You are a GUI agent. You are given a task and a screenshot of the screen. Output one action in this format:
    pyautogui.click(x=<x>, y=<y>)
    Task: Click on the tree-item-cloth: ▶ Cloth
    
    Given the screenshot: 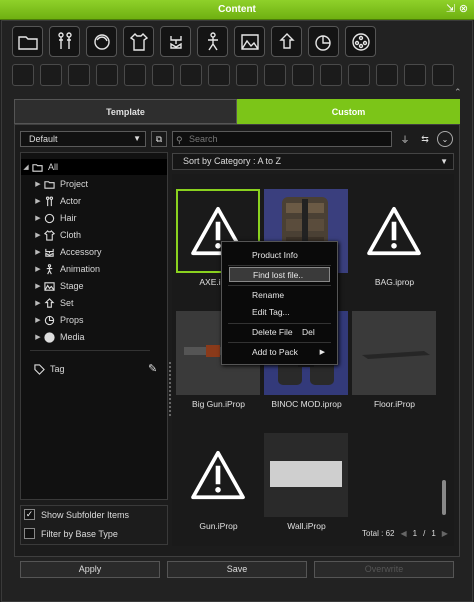 What is the action you would take?
    pyautogui.click(x=57, y=235)
    